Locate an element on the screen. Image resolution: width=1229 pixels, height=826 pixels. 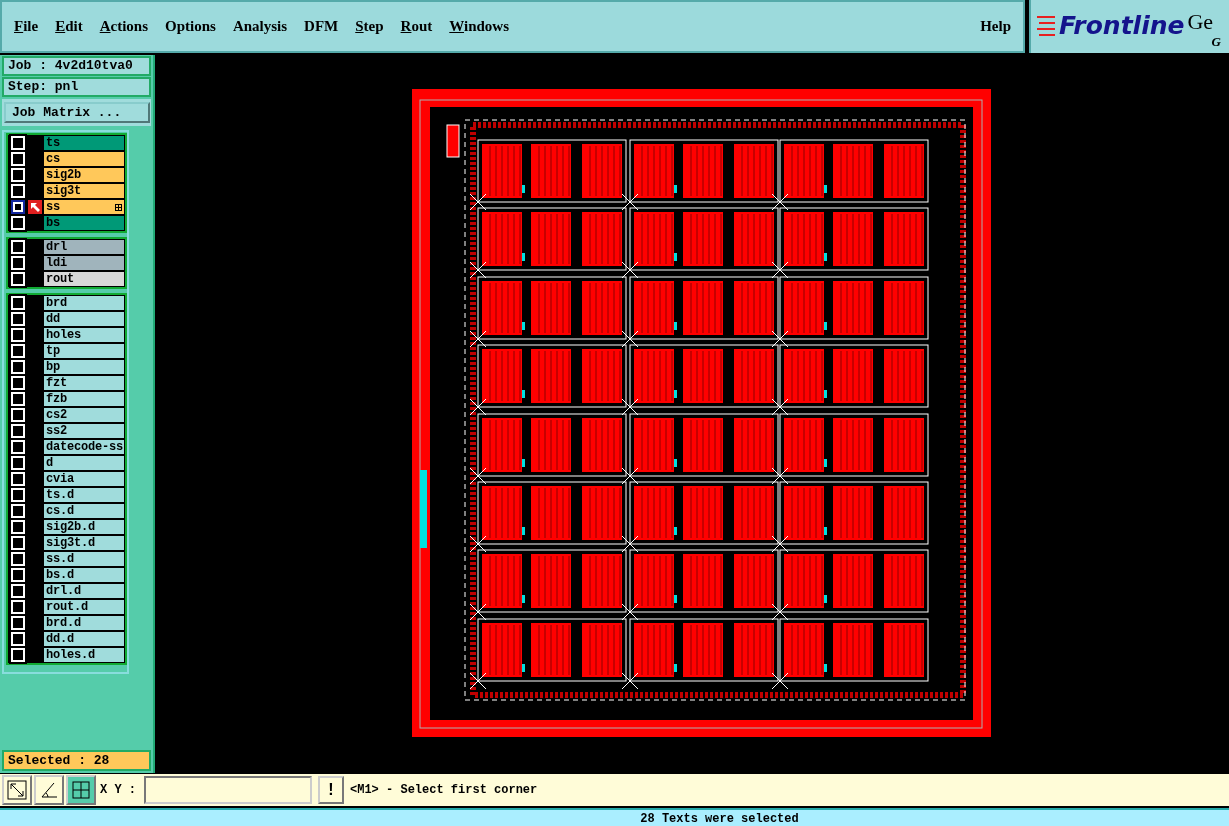
layer-name: cs is located at coordinates (84, 159).